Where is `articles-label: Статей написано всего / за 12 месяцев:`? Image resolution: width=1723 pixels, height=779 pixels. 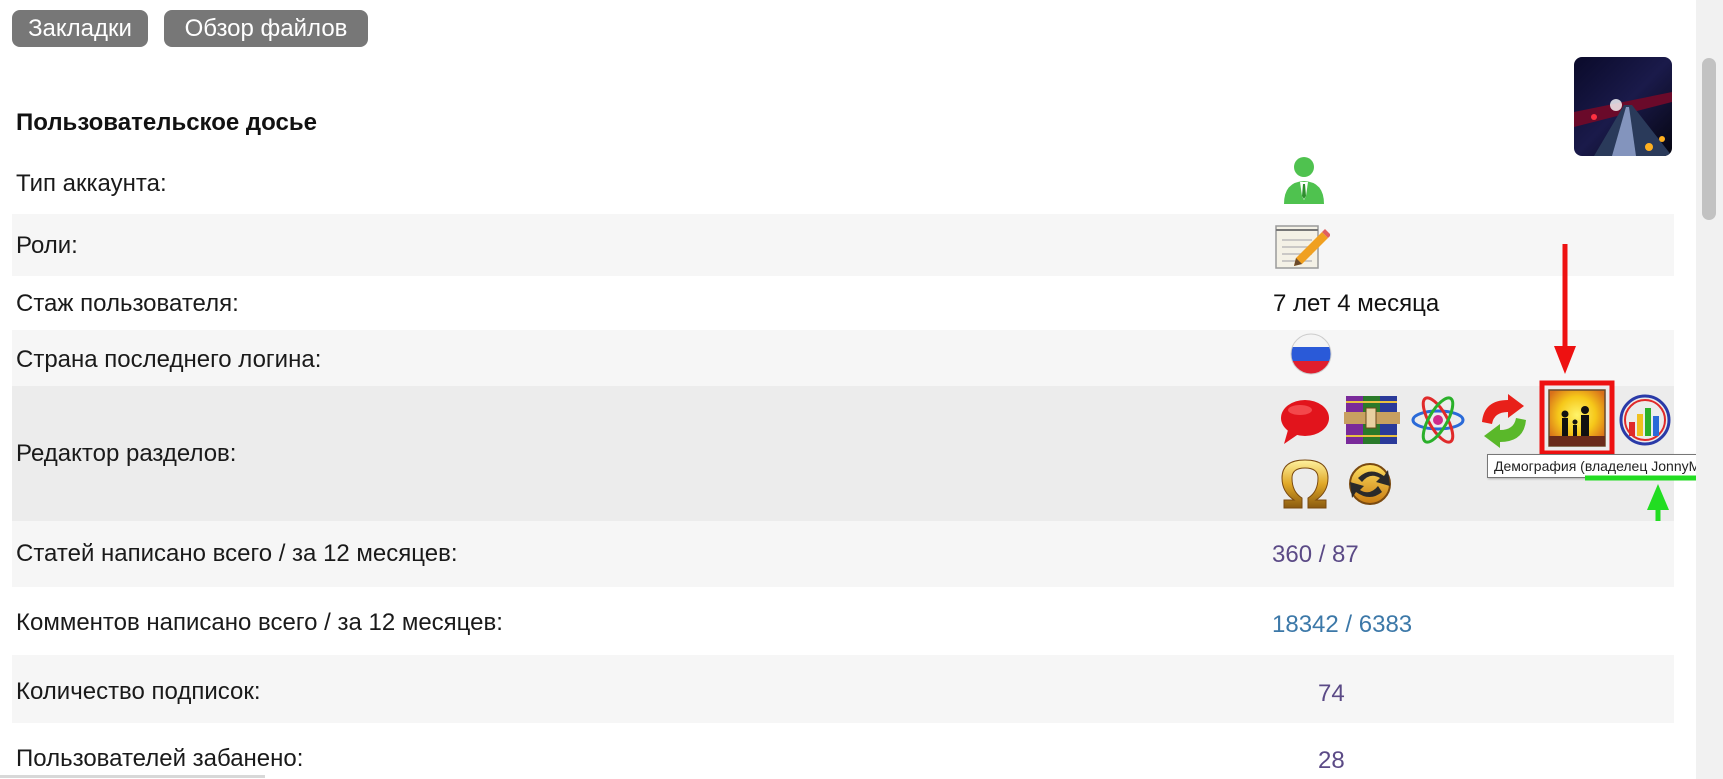 articles-label: Статей написано всего / за 12 месяцев: is located at coordinates (237, 553).